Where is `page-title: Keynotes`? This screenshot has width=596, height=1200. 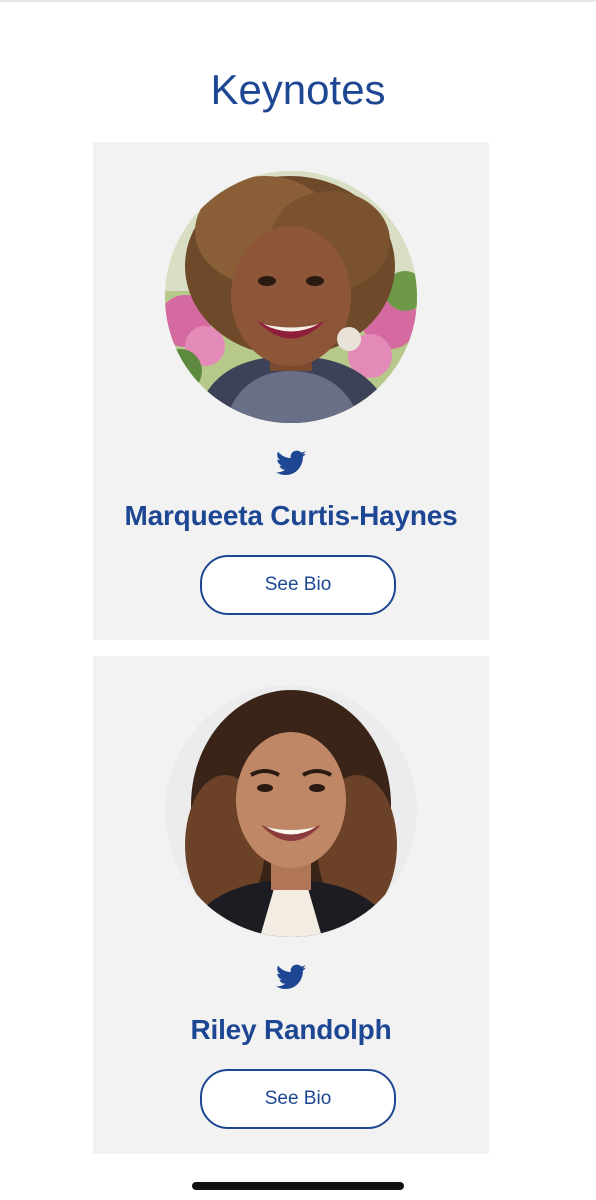 page-title: Keynotes is located at coordinates (298, 90).